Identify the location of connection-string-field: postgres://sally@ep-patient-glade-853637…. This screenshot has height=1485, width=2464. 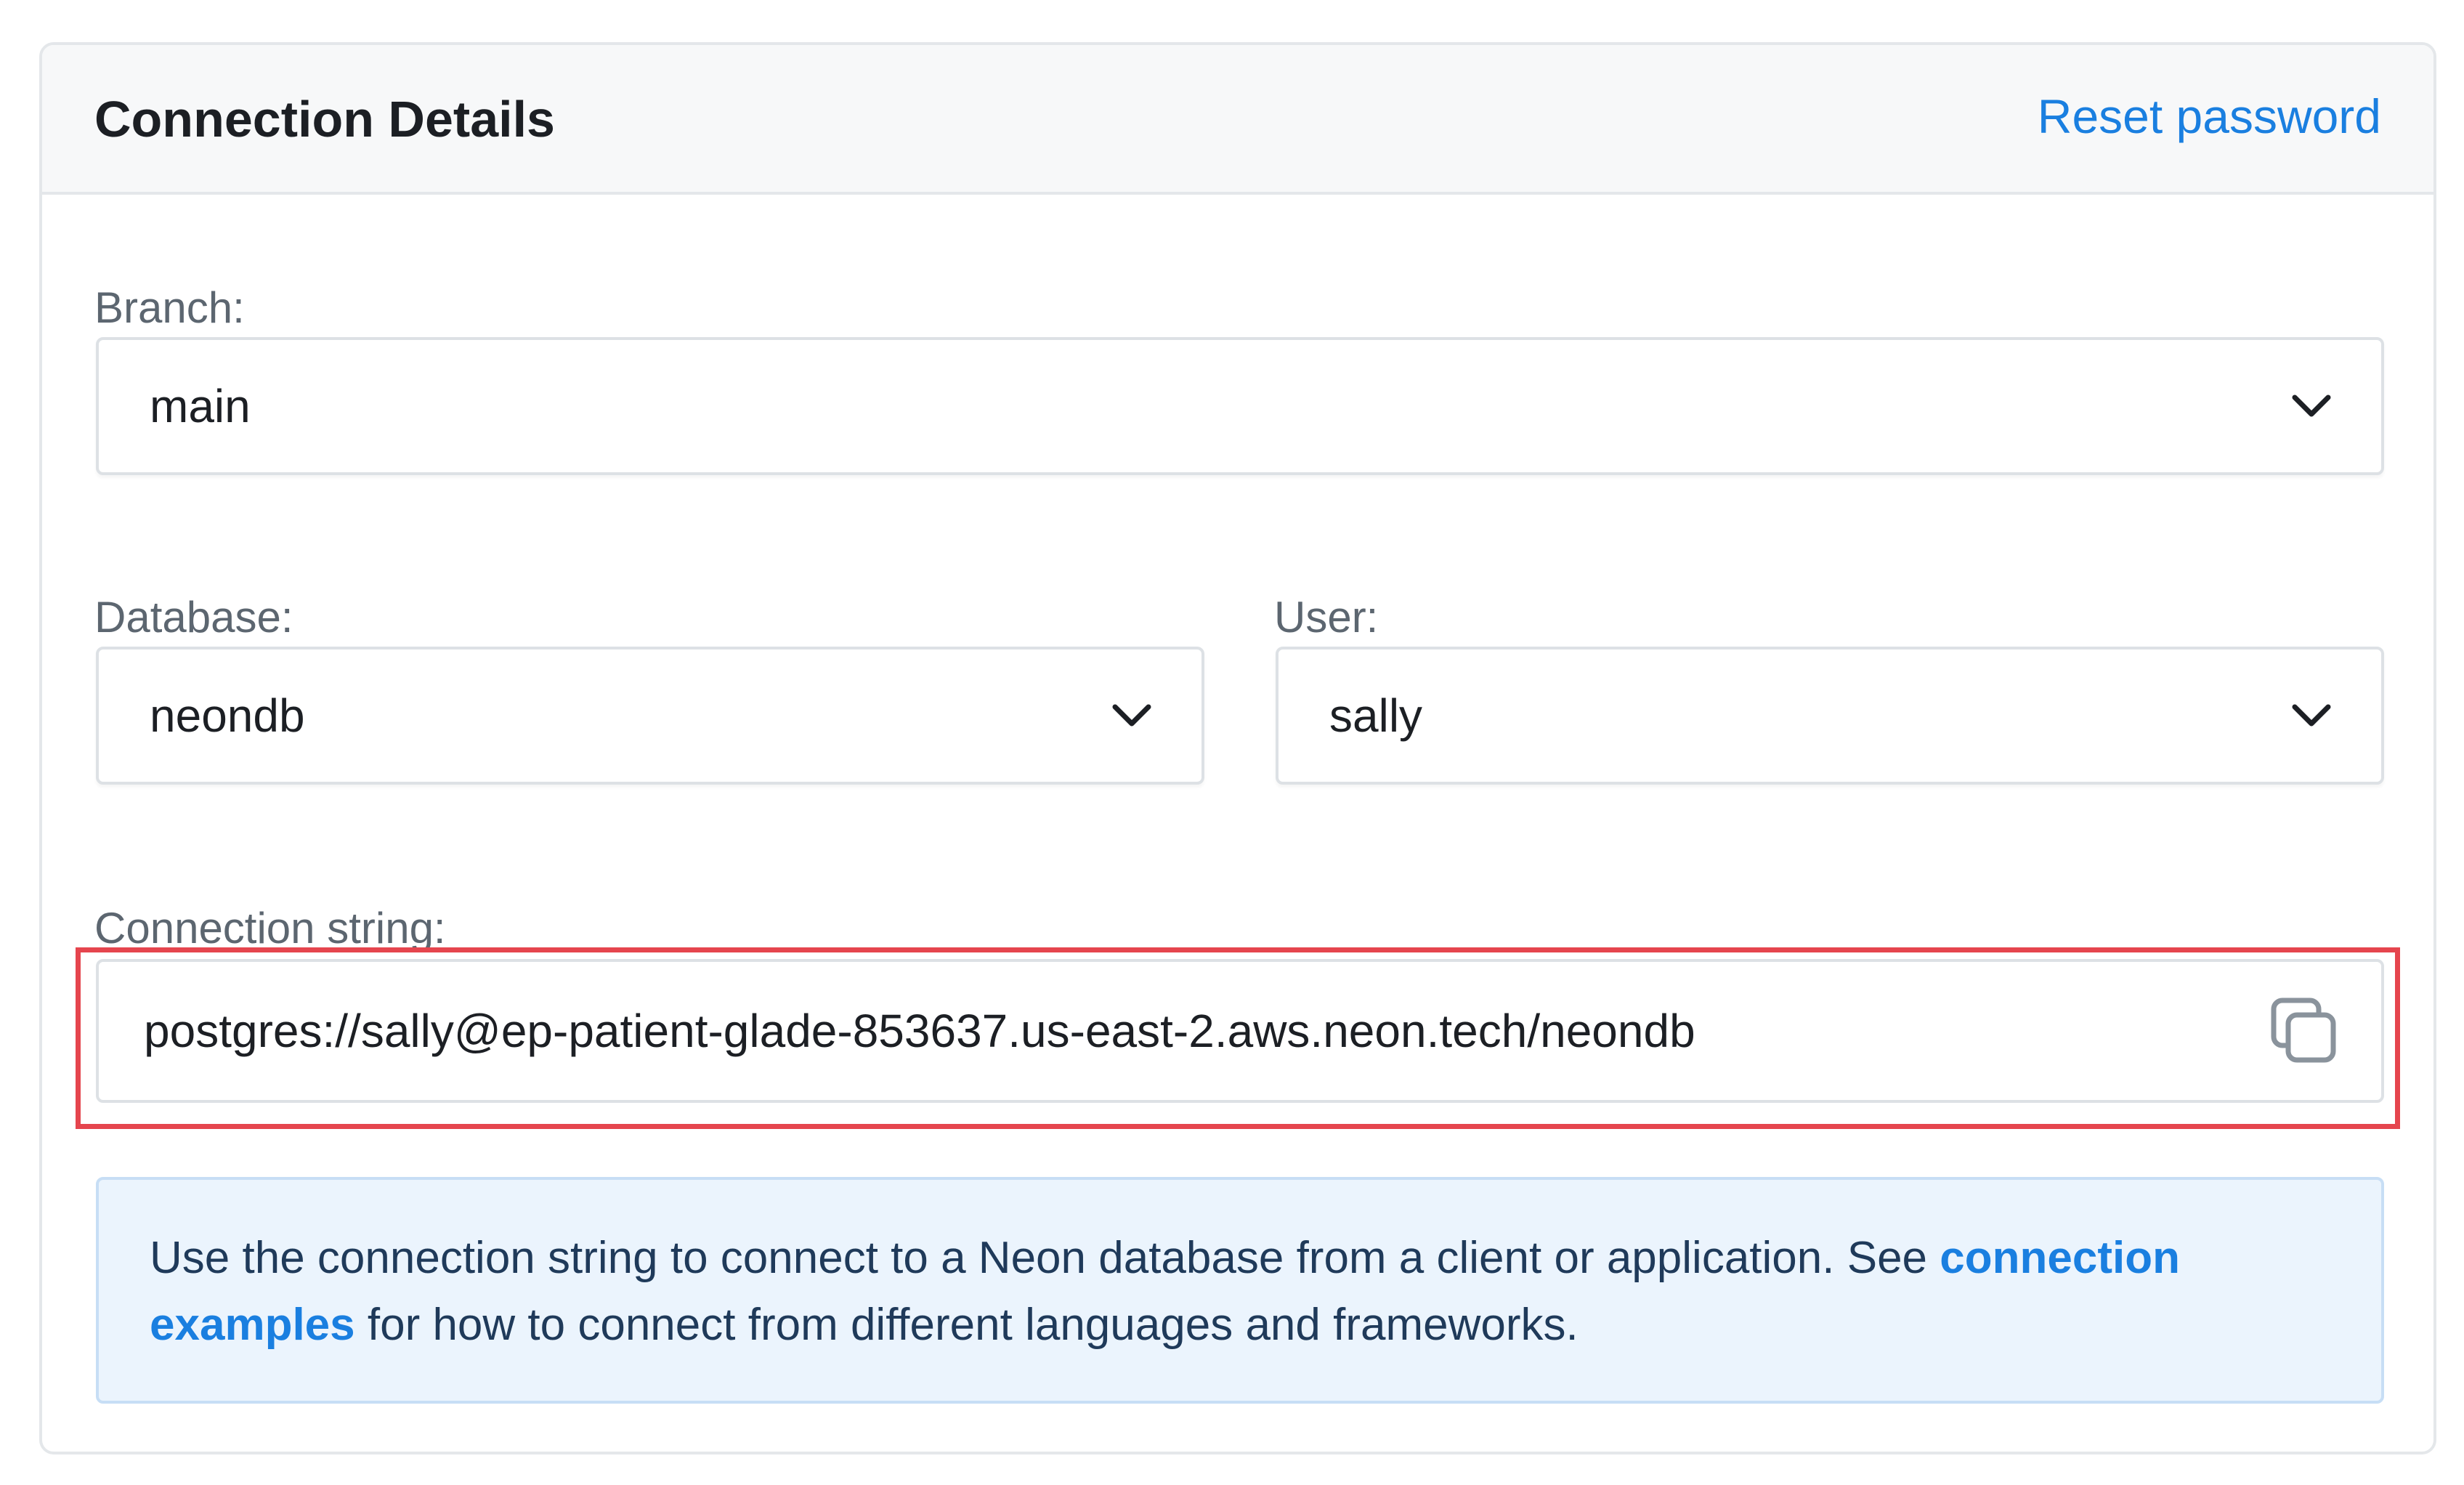
(1240, 1031).